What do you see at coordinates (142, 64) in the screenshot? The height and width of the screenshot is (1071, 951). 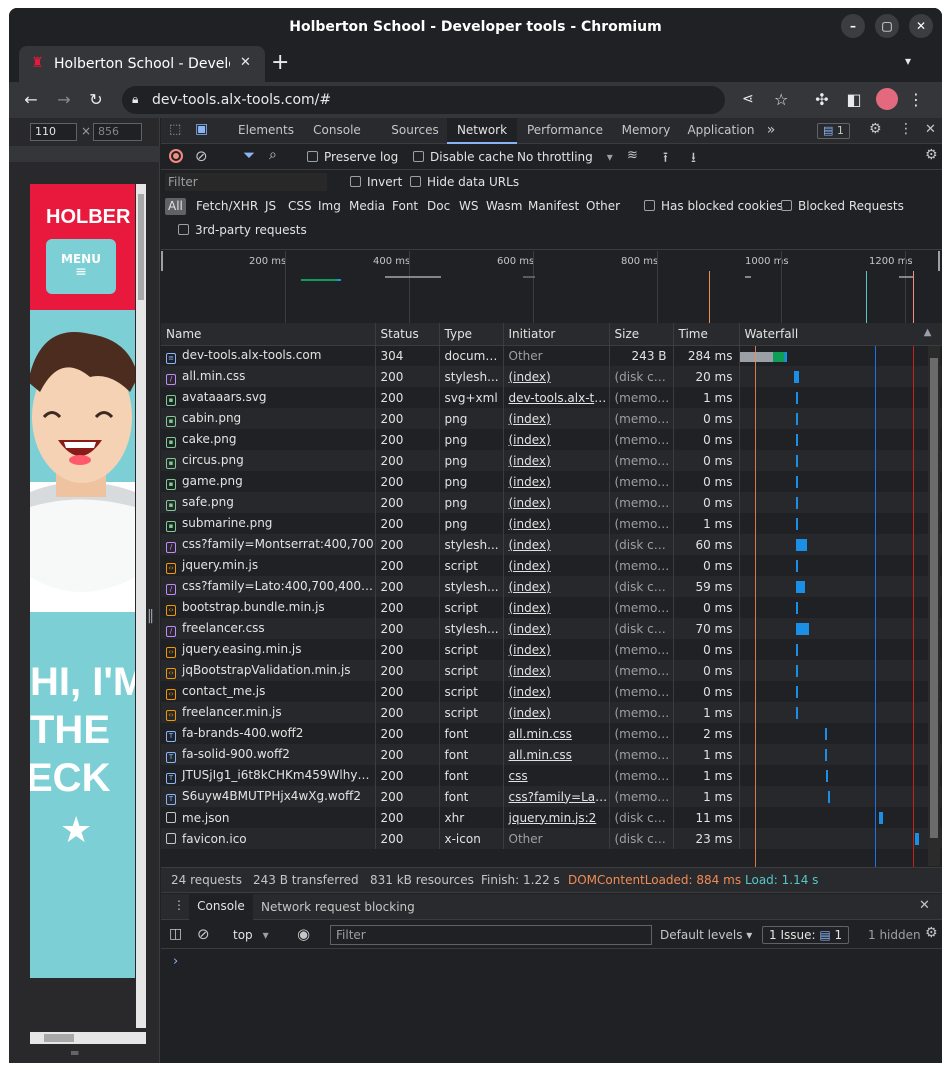 I see `browser-tab: ♜ Holberton School - Develo ✕` at bounding box center [142, 64].